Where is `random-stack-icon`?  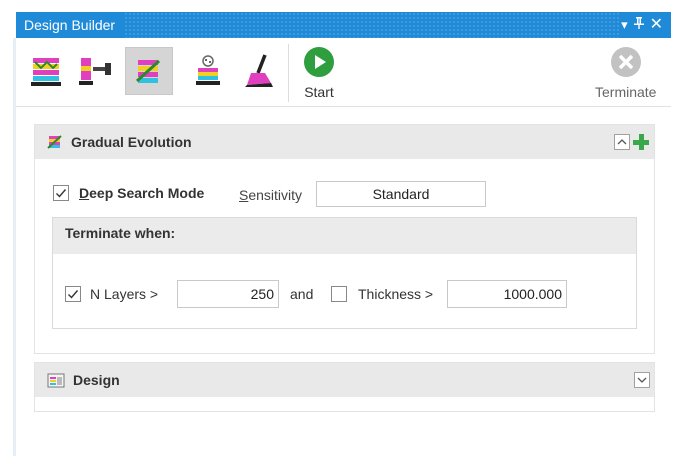
random-stack-icon is located at coordinates (208, 70).